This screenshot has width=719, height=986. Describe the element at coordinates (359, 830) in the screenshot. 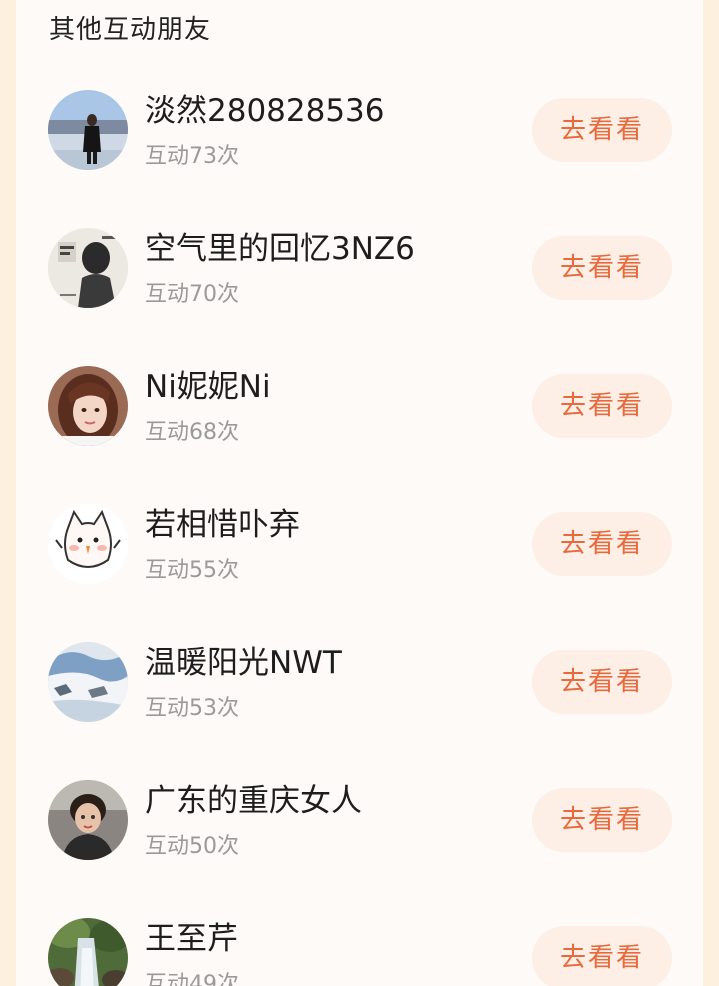

I see `friend-row: 广东的重庆女人 互动50次 去看看` at that location.